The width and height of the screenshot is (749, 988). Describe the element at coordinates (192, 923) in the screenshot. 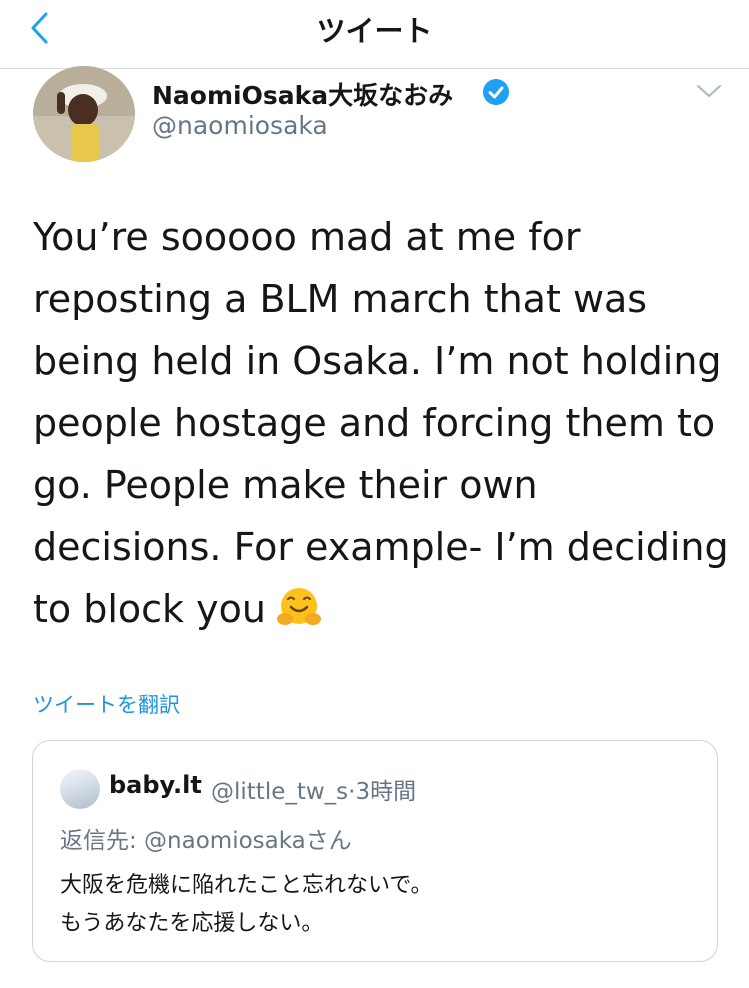

I see `quoted-text-line: もうあなたを応援しない。` at that location.